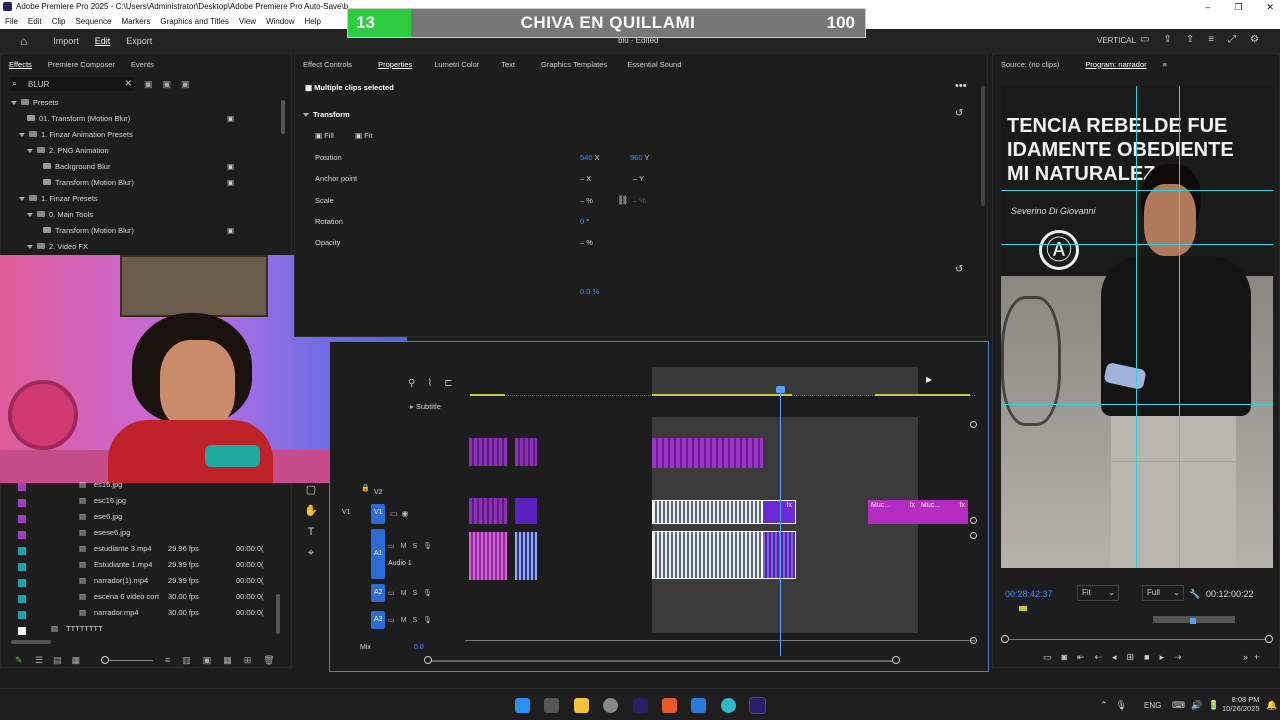 The width and height of the screenshot is (1280, 720). Describe the element at coordinates (1117, 705) in the screenshot. I see `tray-icons: ⌃🎙` at that location.